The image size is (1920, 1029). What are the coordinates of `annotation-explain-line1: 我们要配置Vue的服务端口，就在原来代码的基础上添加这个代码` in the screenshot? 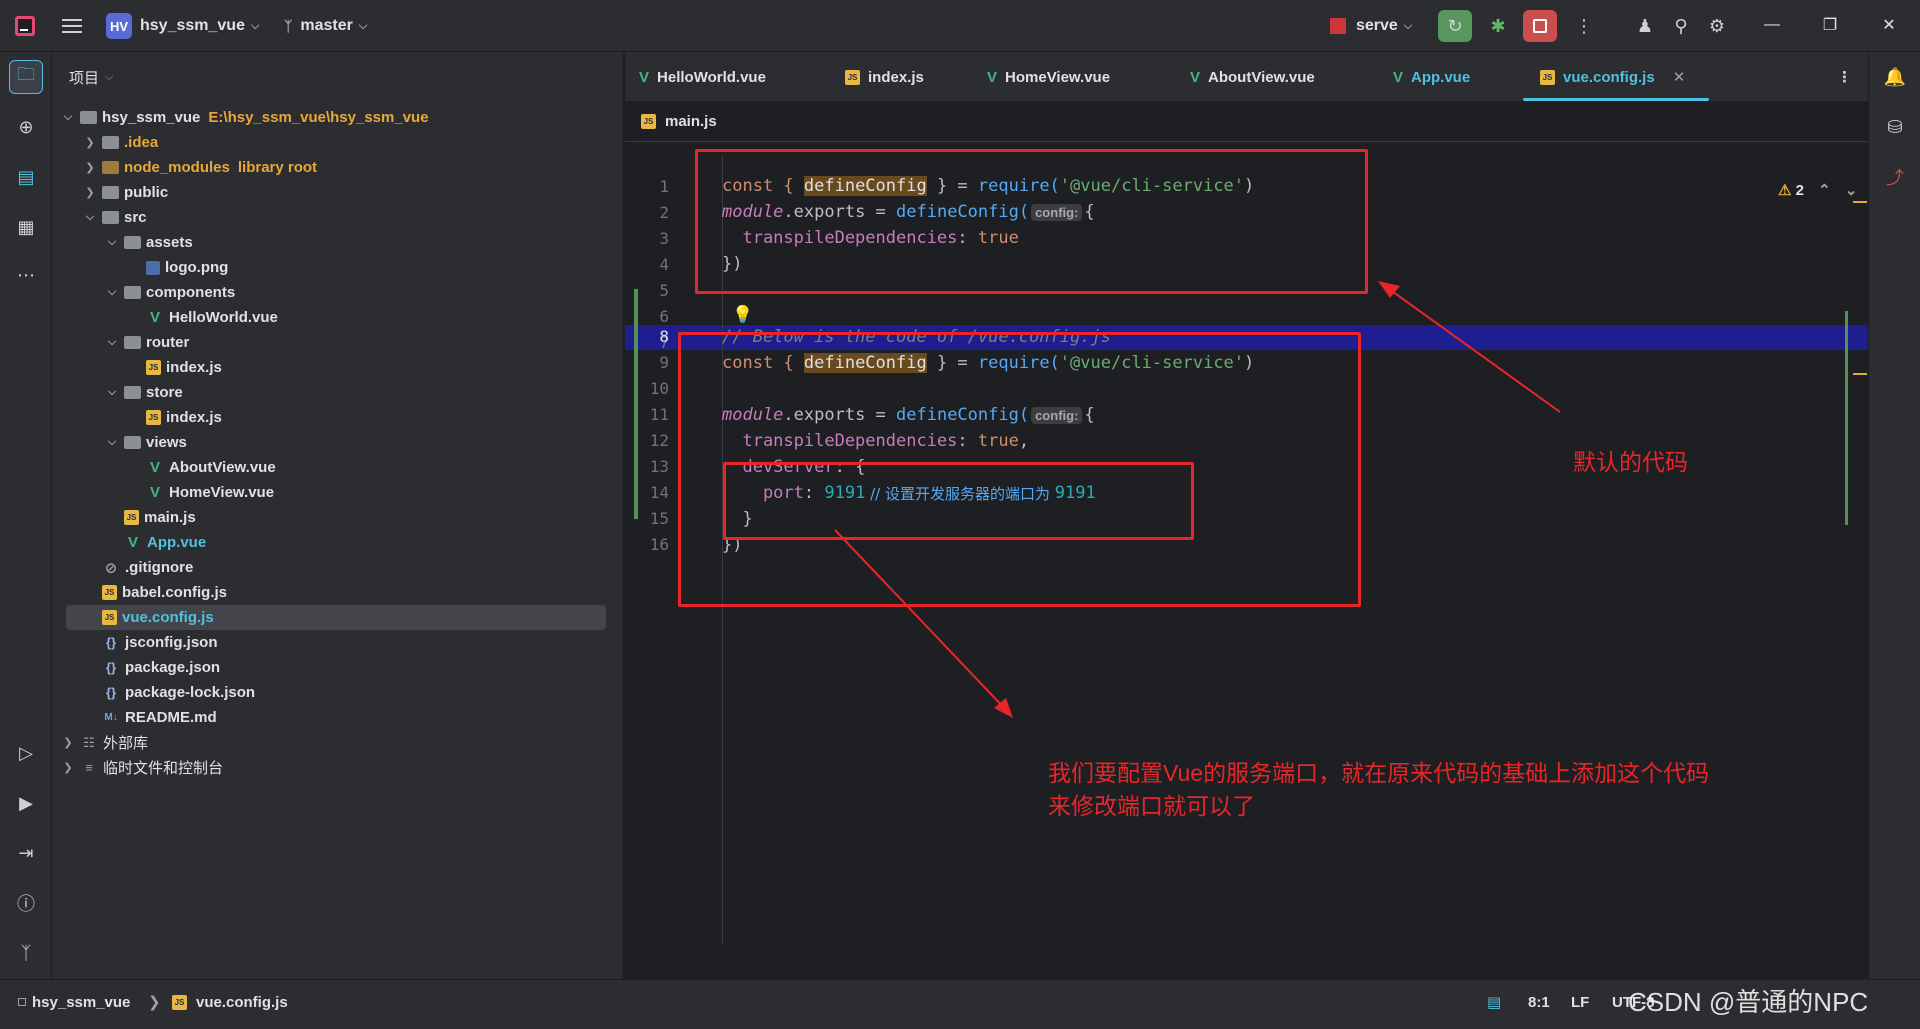 It's located at (1379, 773).